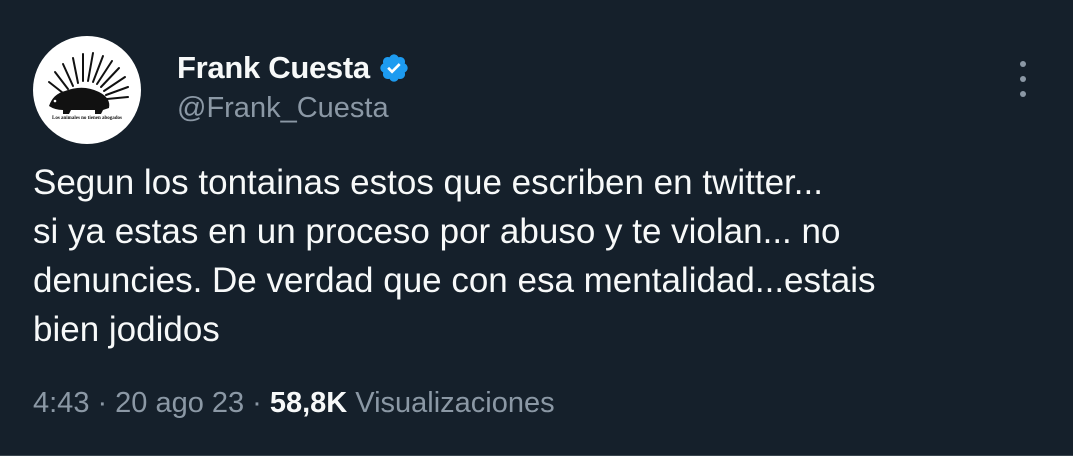 Image resolution: width=1073 pixels, height=456 pixels. I want to click on avatar: Los animales no tienen abogados, so click(87, 90).